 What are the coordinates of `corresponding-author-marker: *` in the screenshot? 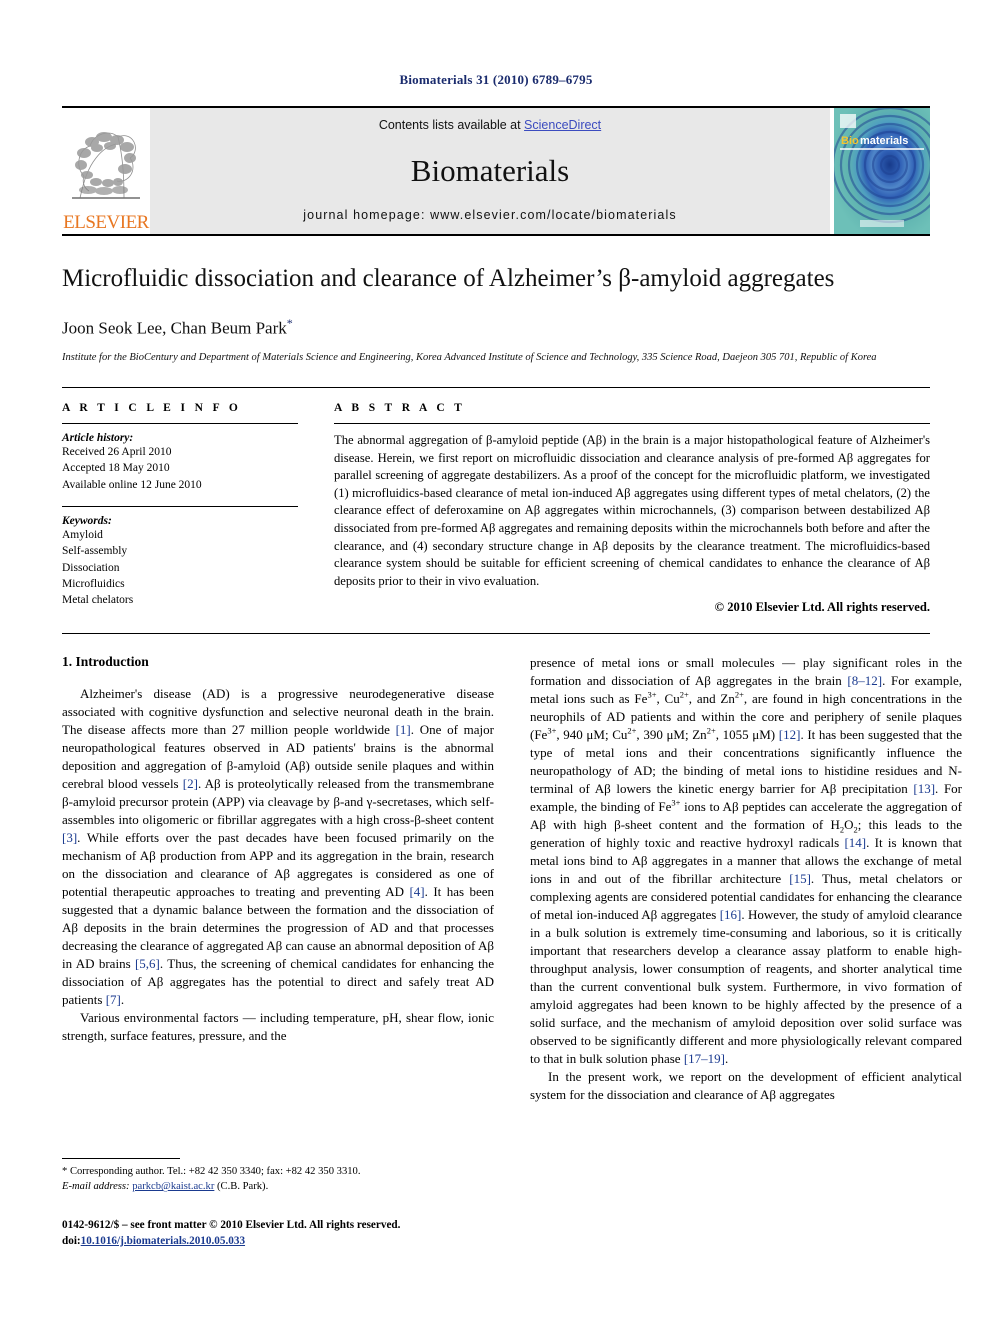 It's located at (289, 323).